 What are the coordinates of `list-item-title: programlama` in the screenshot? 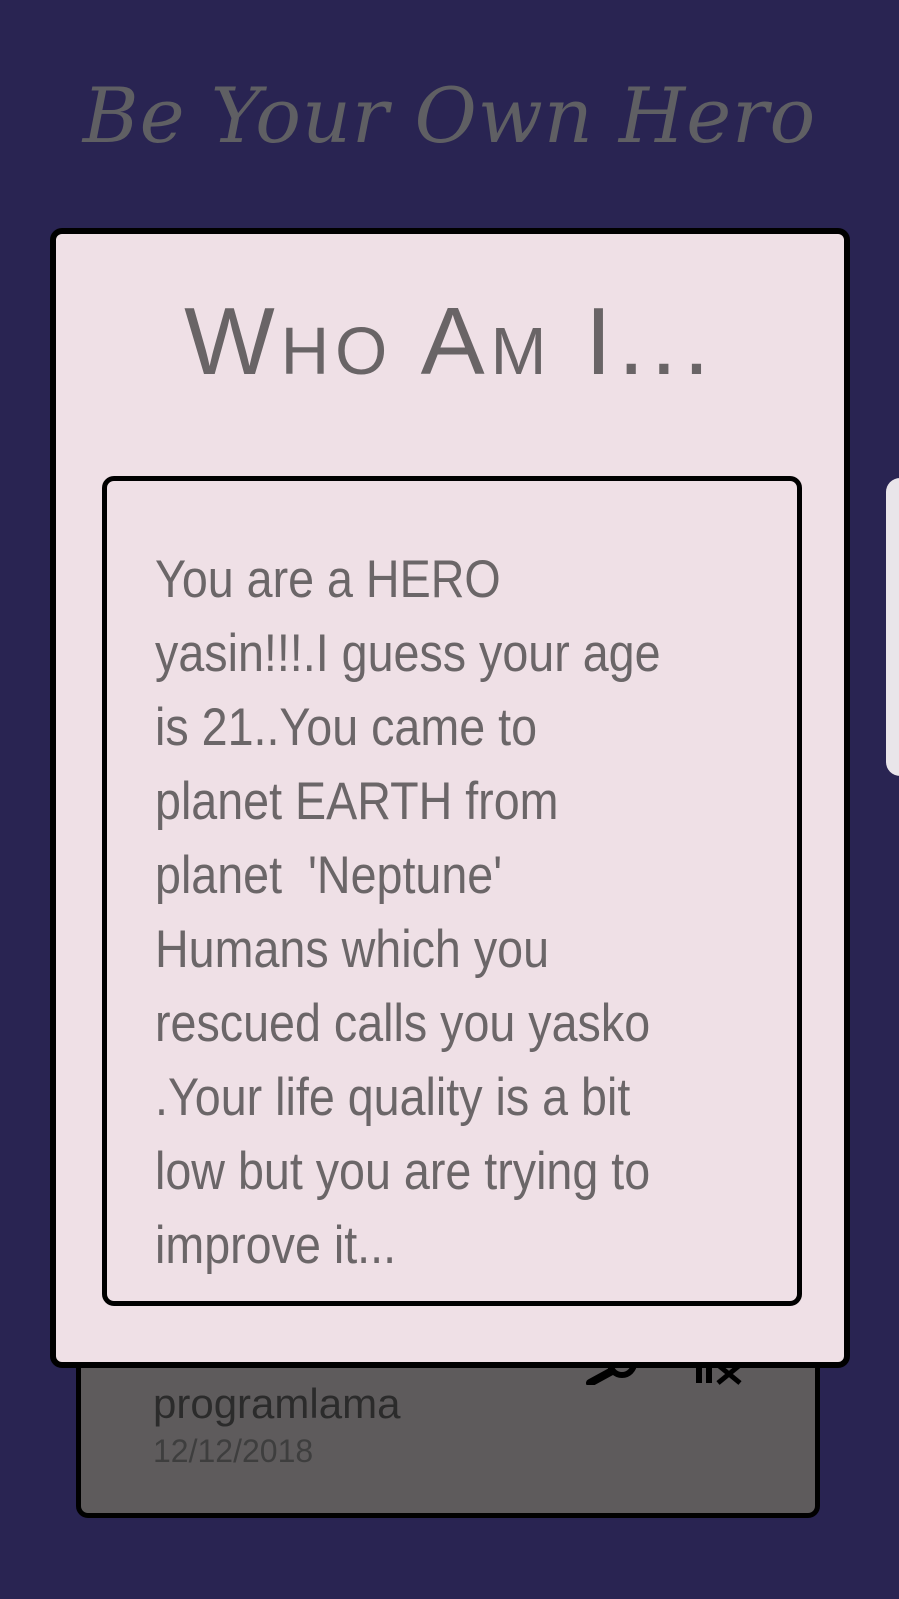 It's located at (277, 1403).